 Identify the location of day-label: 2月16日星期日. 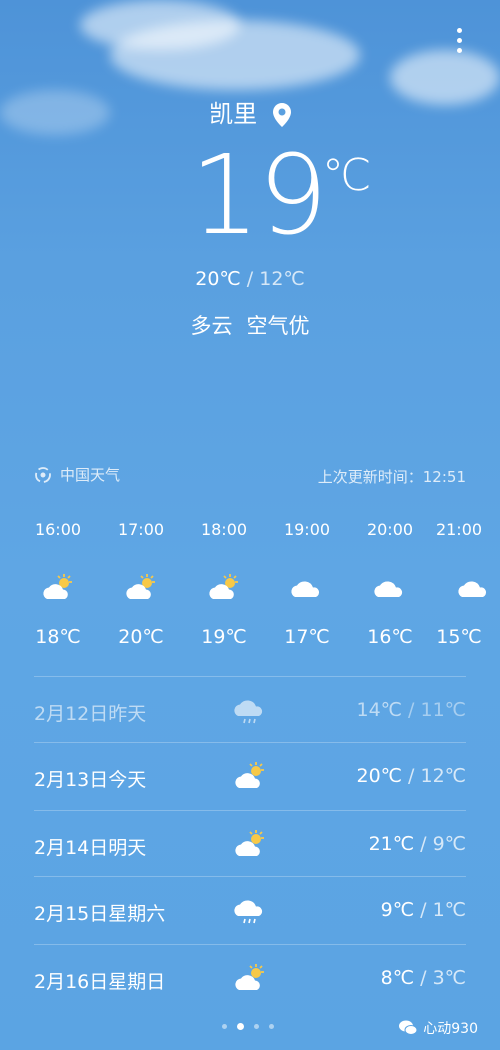
(100, 982).